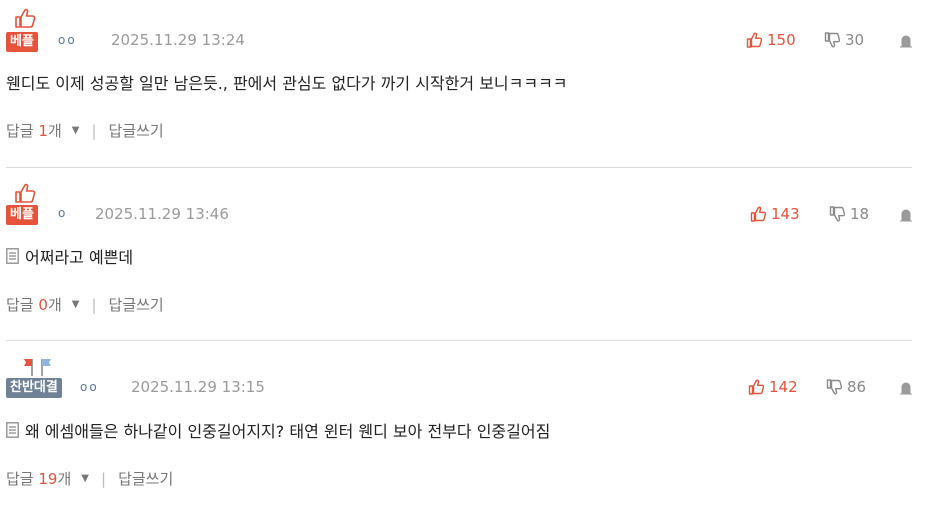  What do you see at coordinates (79, 257) in the screenshot?
I see `comment-body: 어쩌라고 예쁜데` at bounding box center [79, 257].